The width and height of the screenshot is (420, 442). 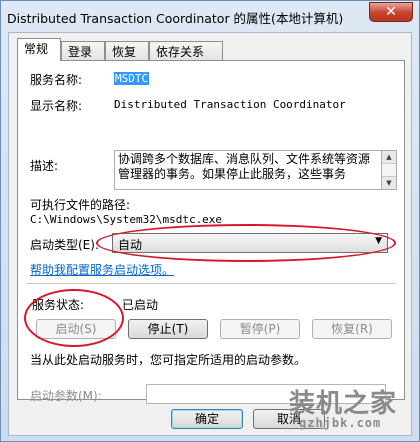 I want to click on startup-hint-text: 当从此处启动服务时，您可指定所适用的启动参数。, so click(x=168, y=360).